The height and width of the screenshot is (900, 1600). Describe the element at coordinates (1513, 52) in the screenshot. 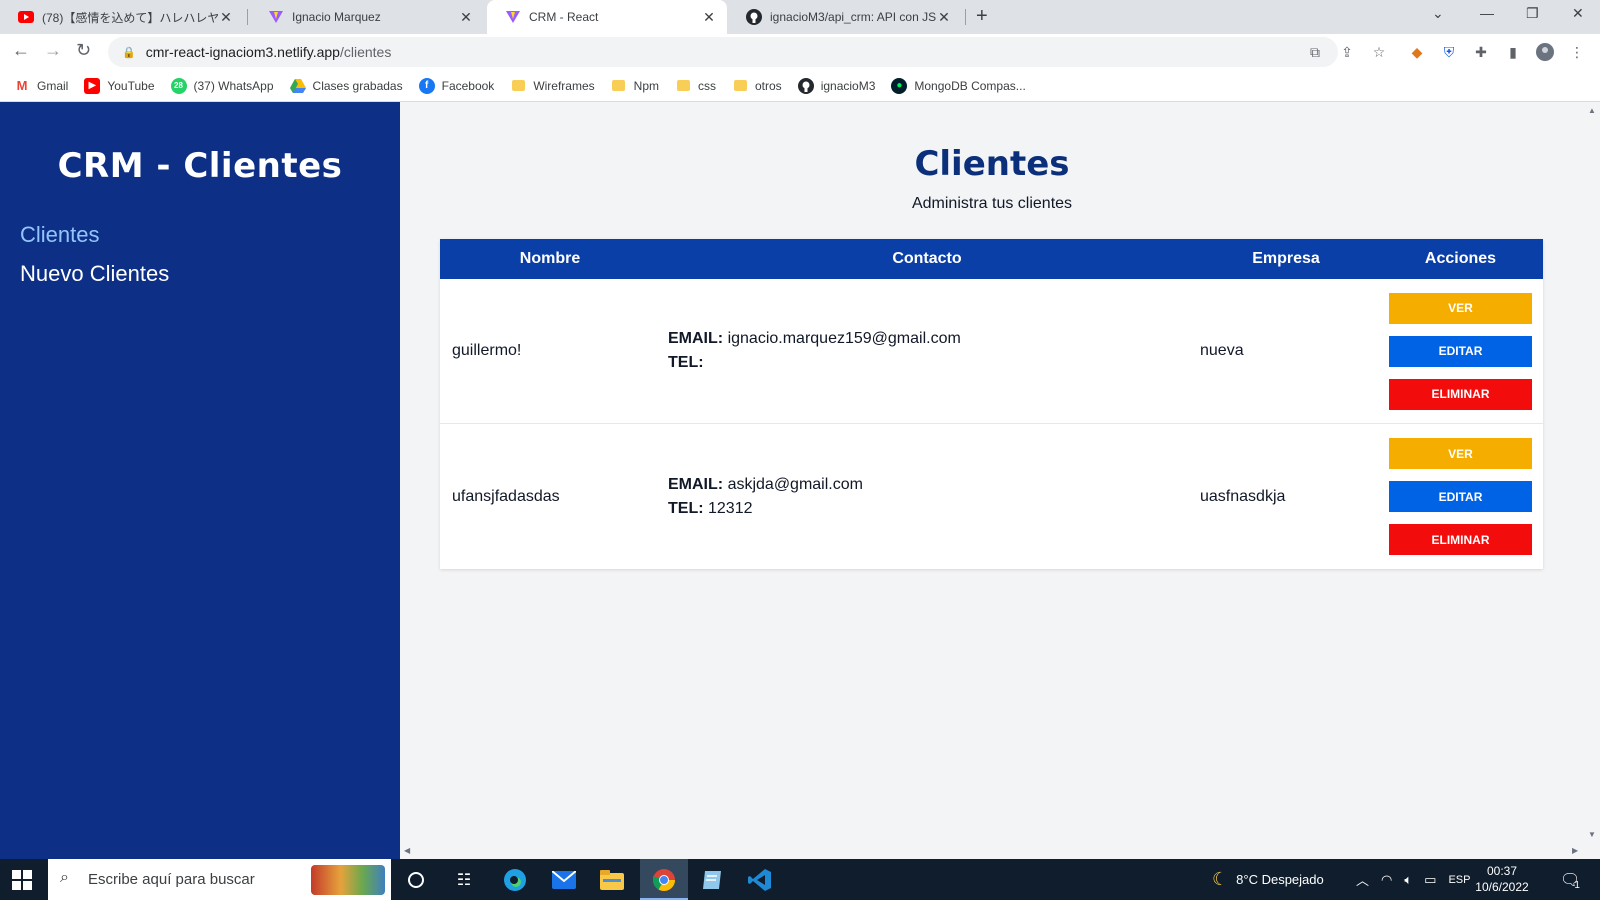

I see `side-panel-icon: ▮` at that location.